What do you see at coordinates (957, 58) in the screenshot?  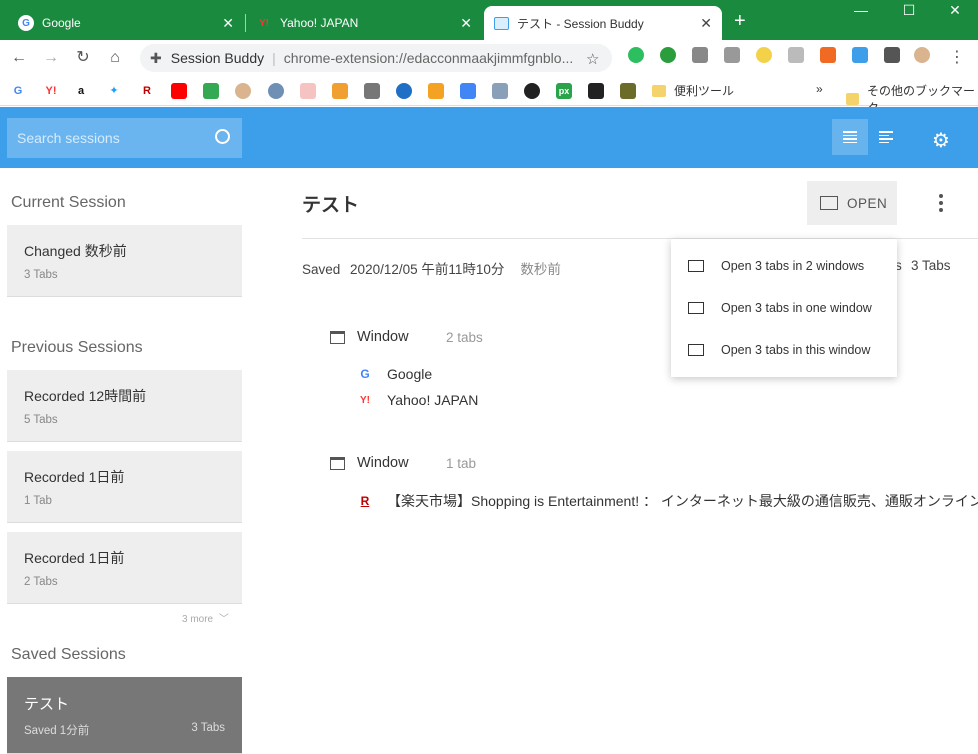 I see `chrome-menu-icon: ⋮` at bounding box center [957, 58].